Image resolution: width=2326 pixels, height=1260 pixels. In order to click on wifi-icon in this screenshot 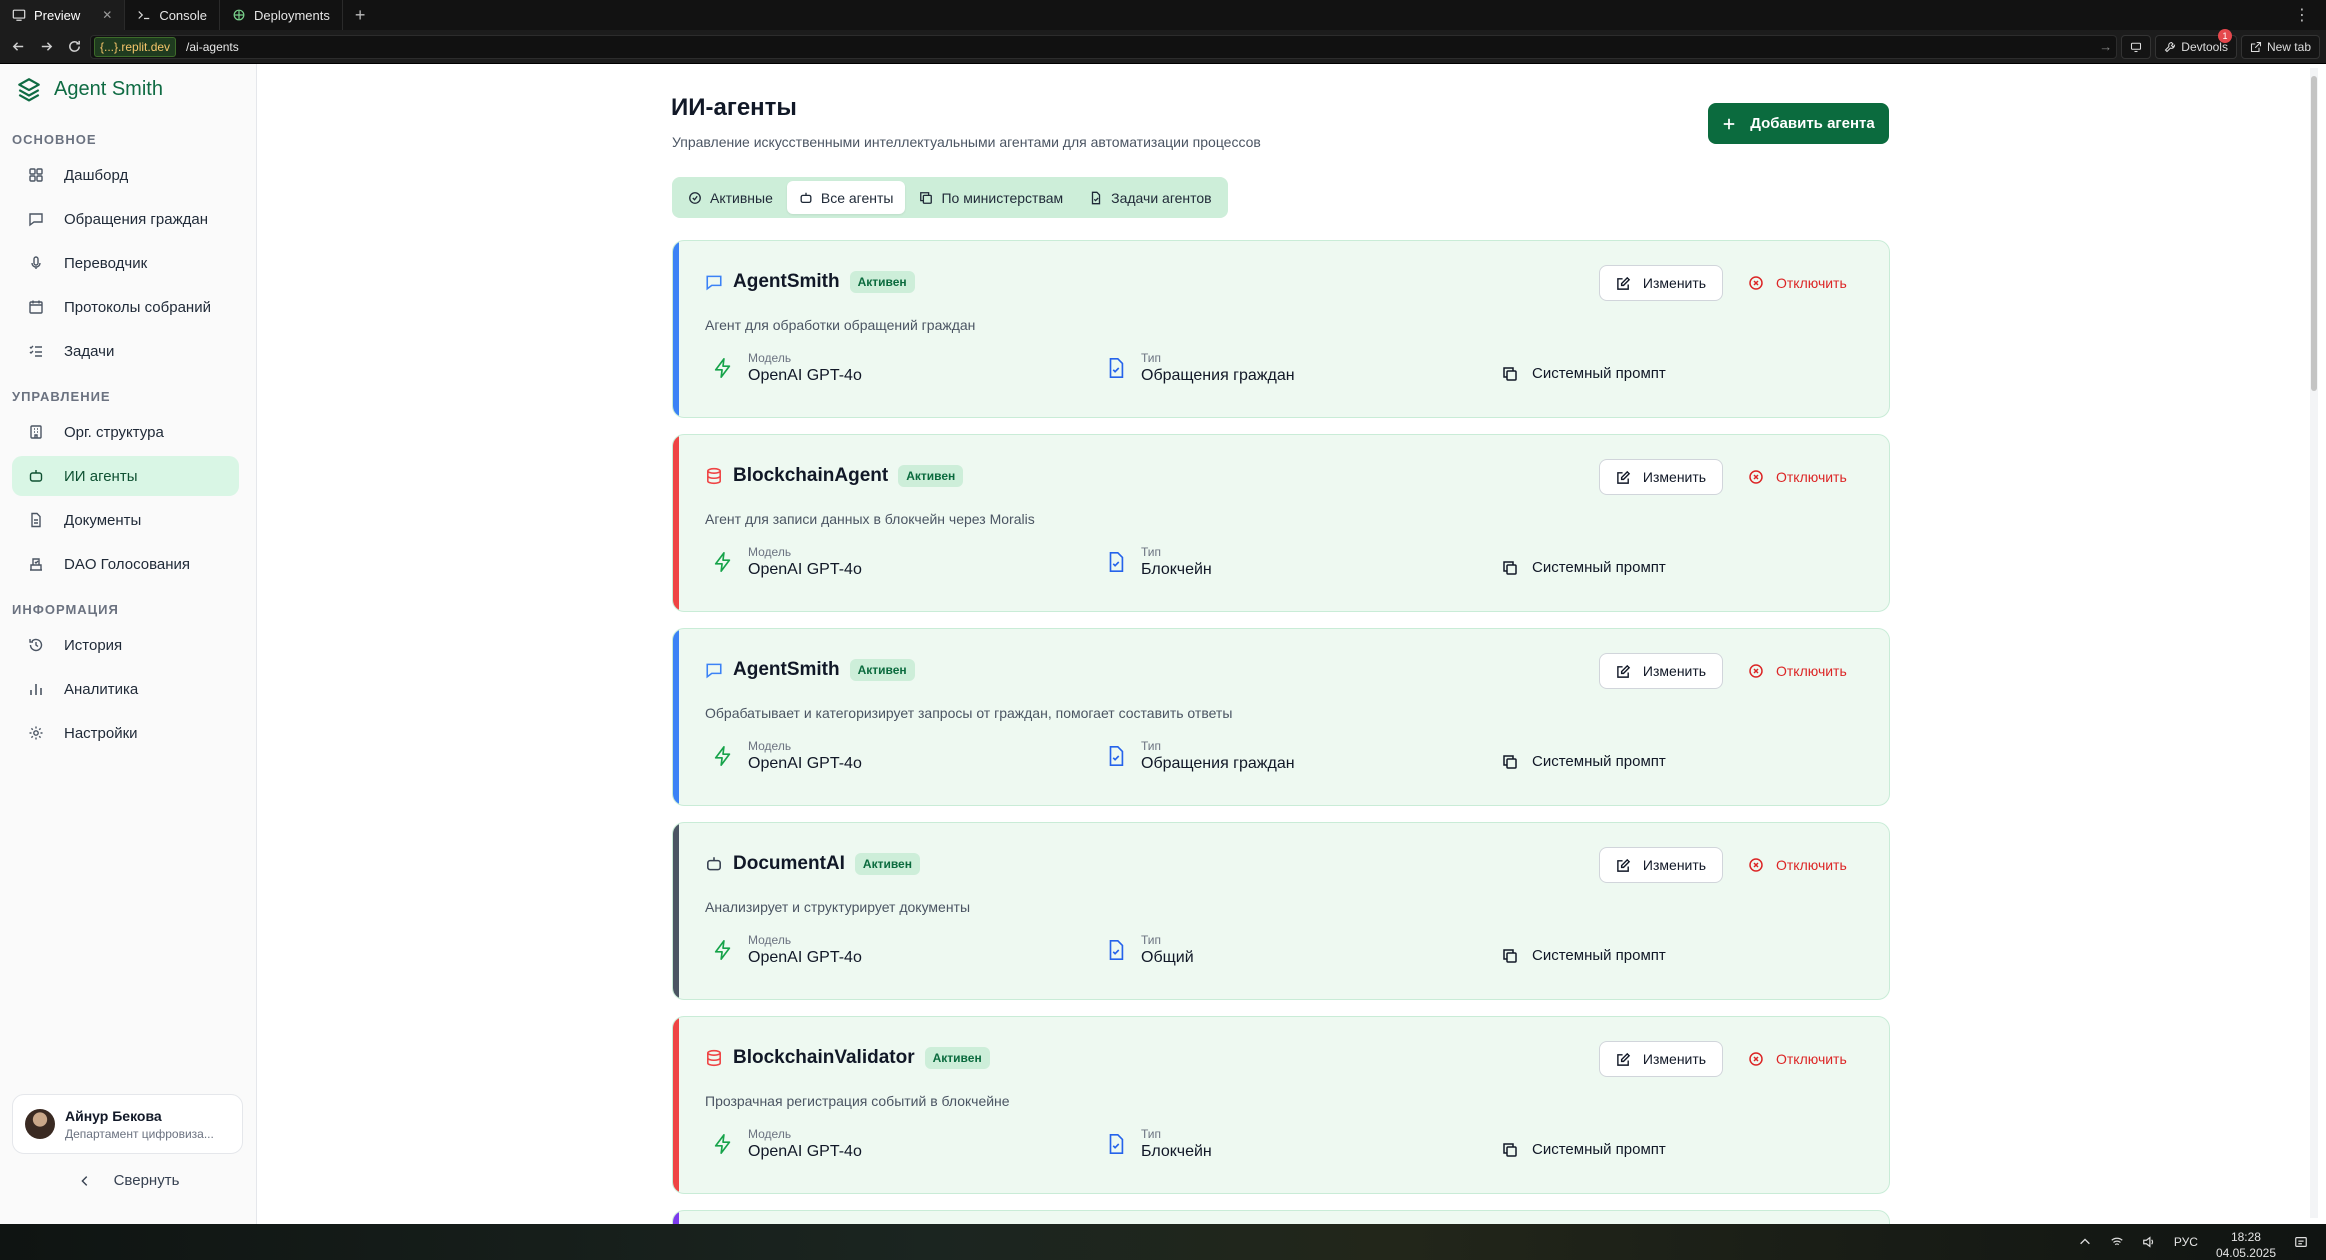, I will do `click(2117, 1242)`.